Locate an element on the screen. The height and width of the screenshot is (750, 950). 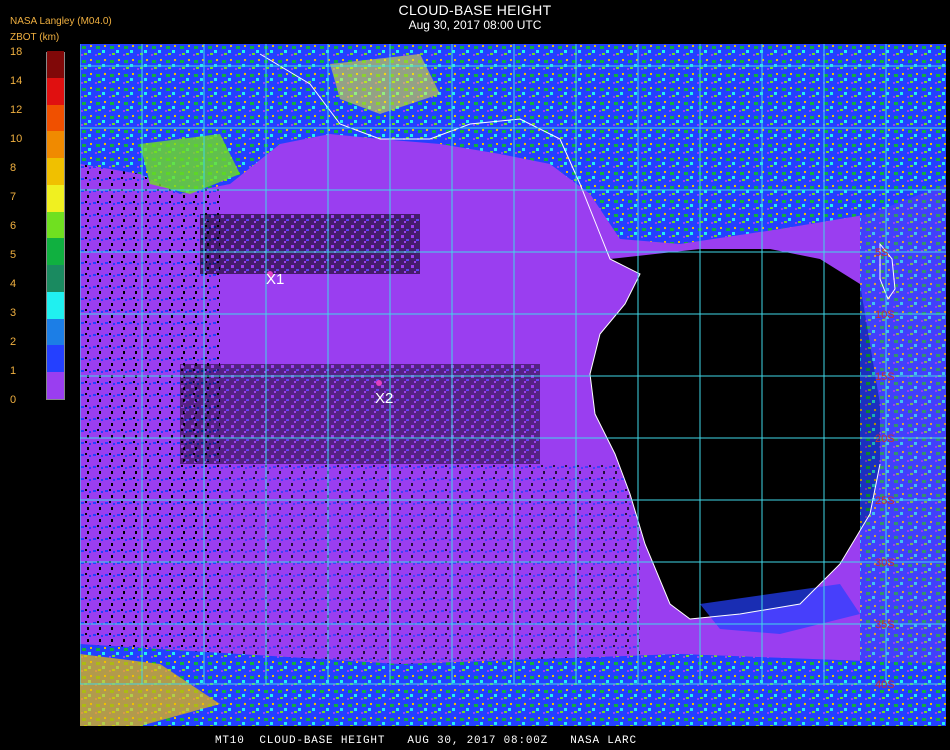
colorbar-tick-label: 4 is located at coordinates (13, 284).